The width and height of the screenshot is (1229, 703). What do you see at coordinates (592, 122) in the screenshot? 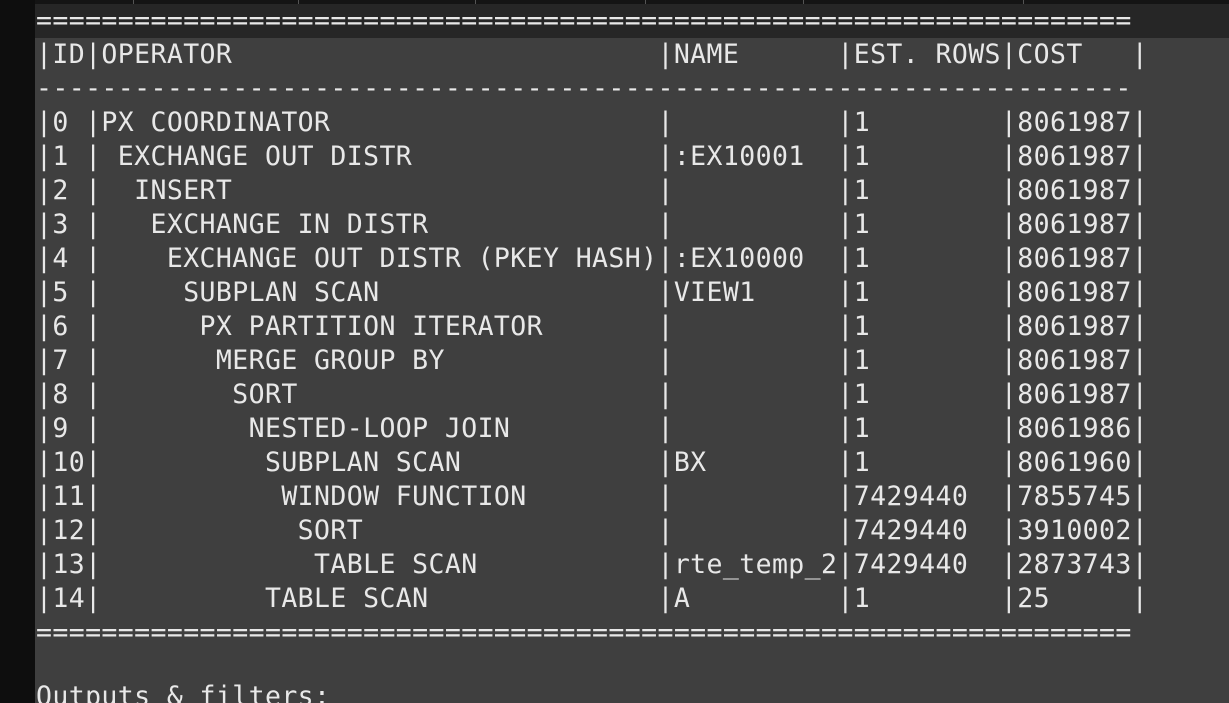
I see `plan-row: |0 |PX COORDINATOR | |1 |8061987|` at bounding box center [592, 122].